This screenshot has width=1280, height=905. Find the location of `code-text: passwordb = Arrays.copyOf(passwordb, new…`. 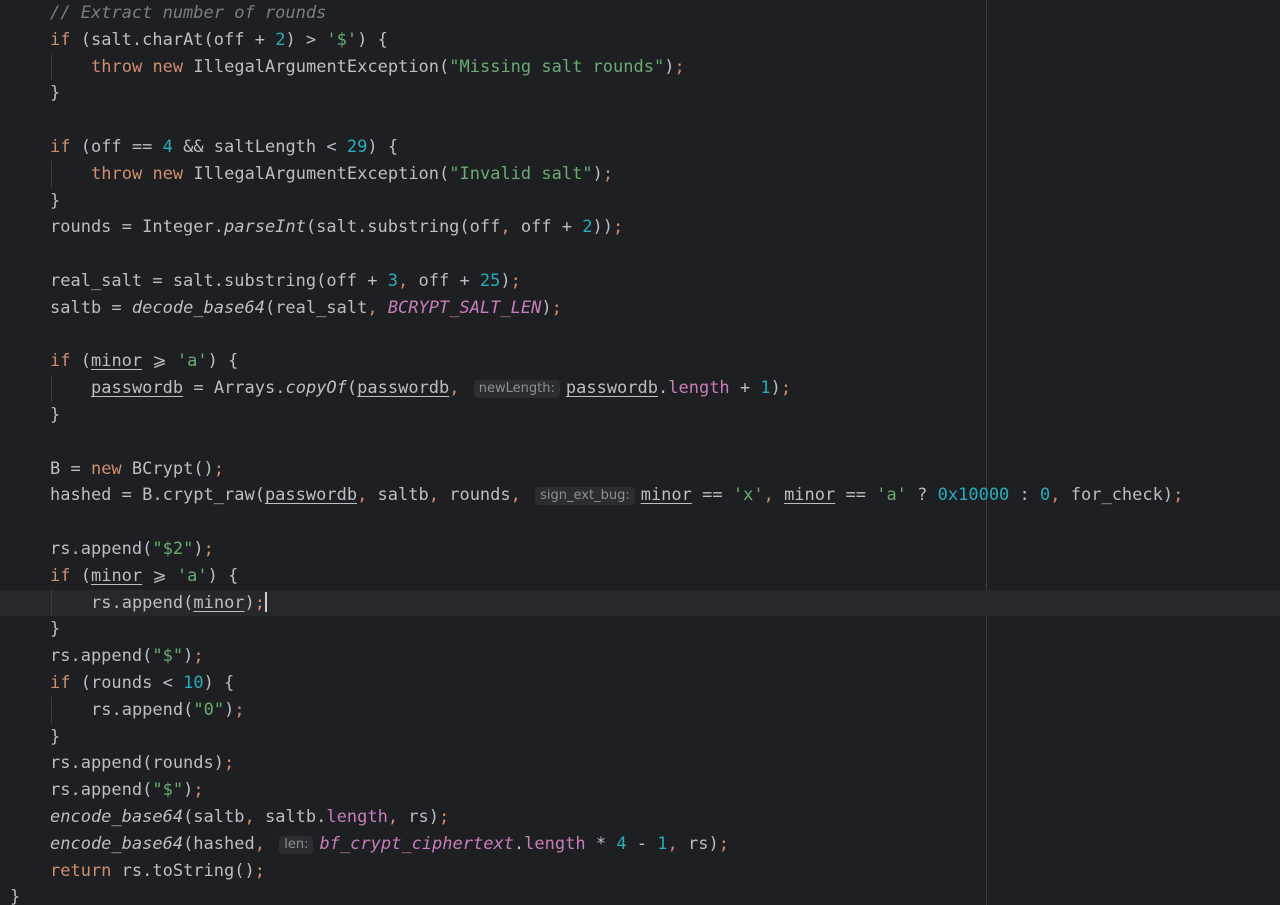

code-text: passwordb = Arrays.copyOf(passwordb, new… is located at coordinates (441, 388).